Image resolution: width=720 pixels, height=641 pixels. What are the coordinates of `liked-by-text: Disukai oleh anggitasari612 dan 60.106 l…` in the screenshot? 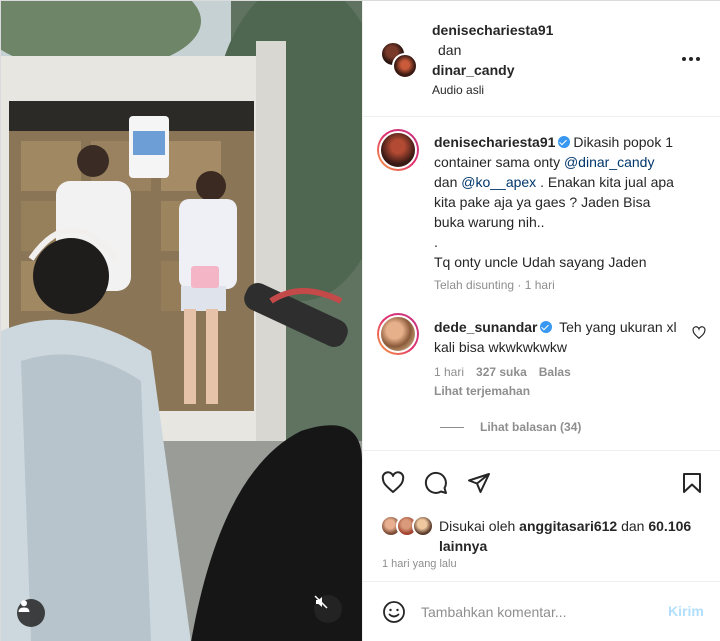 It's located at (576, 536).